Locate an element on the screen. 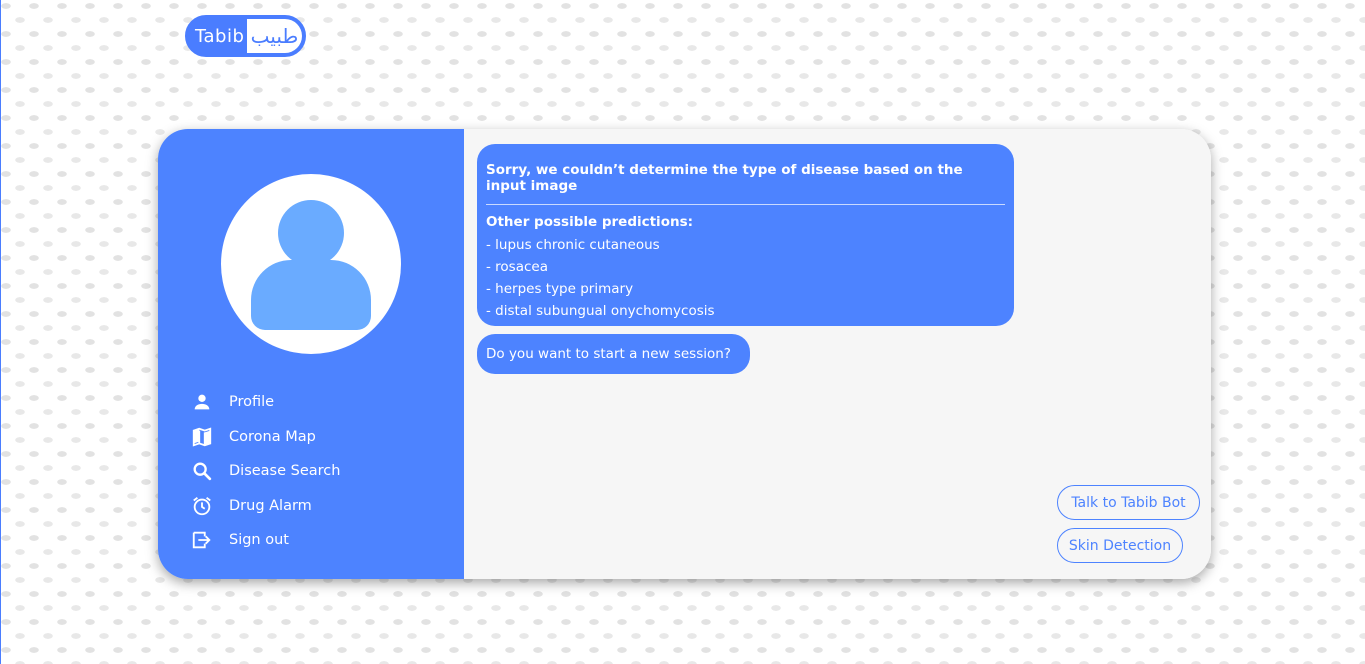 The width and height of the screenshot is (1365, 664). avatar-body-shape is located at coordinates (311, 295).